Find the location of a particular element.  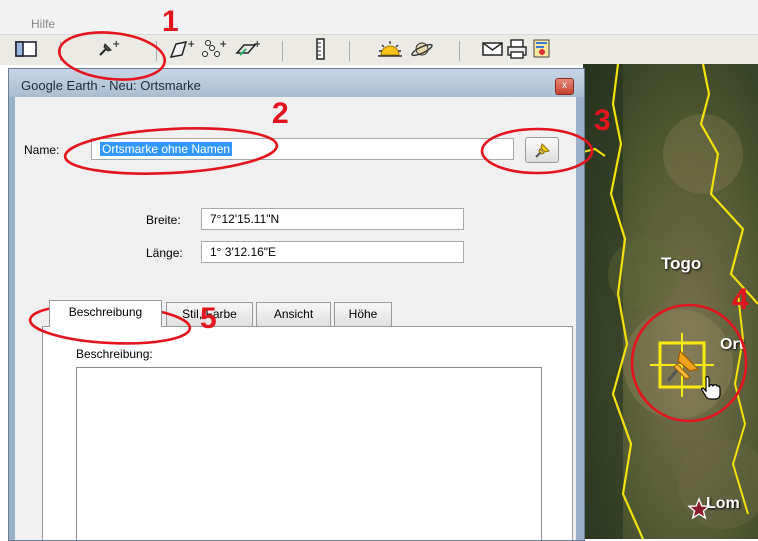

annotation-number-3: 3 is located at coordinates (602, 120).